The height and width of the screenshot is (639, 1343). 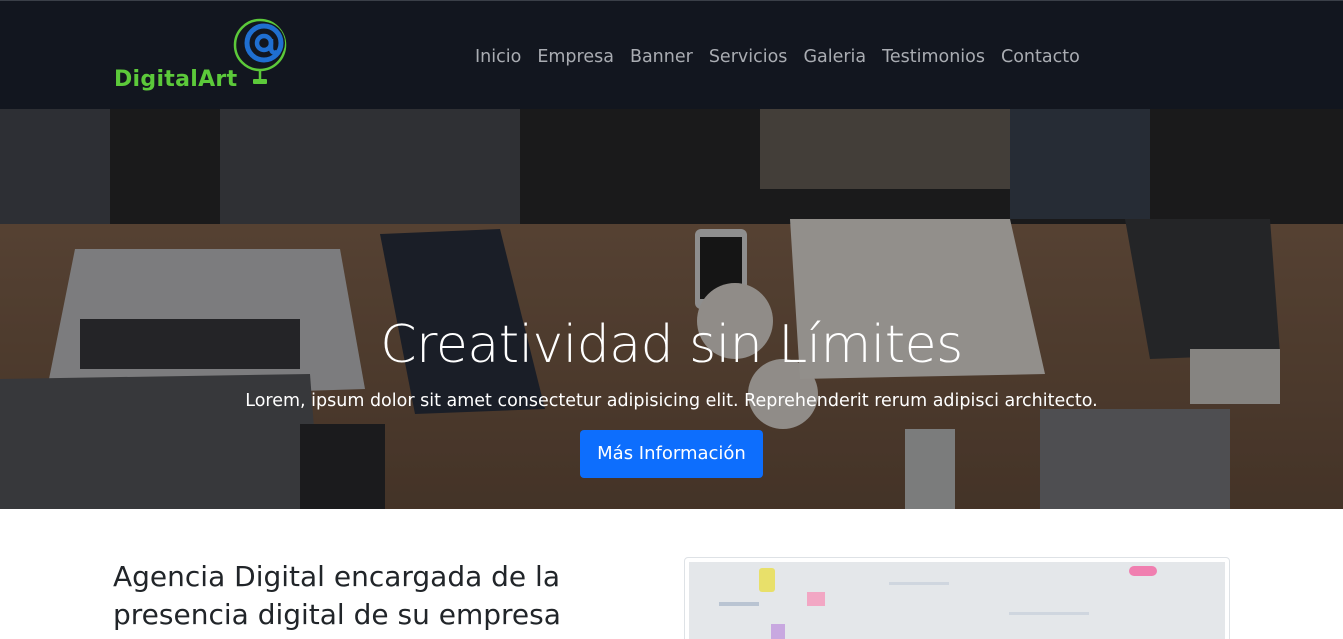 I want to click on nav-link-inicio: Inicio, so click(x=498, y=58).